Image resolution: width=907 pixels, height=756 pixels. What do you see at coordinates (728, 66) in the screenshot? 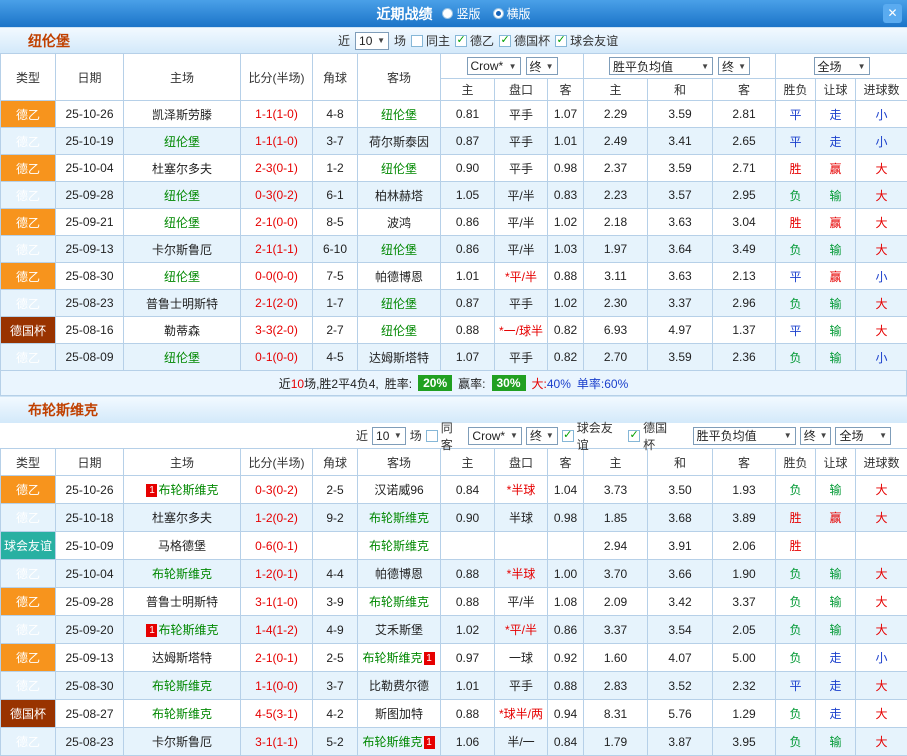
I see `select-value: 终` at bounding box center [728, 66].